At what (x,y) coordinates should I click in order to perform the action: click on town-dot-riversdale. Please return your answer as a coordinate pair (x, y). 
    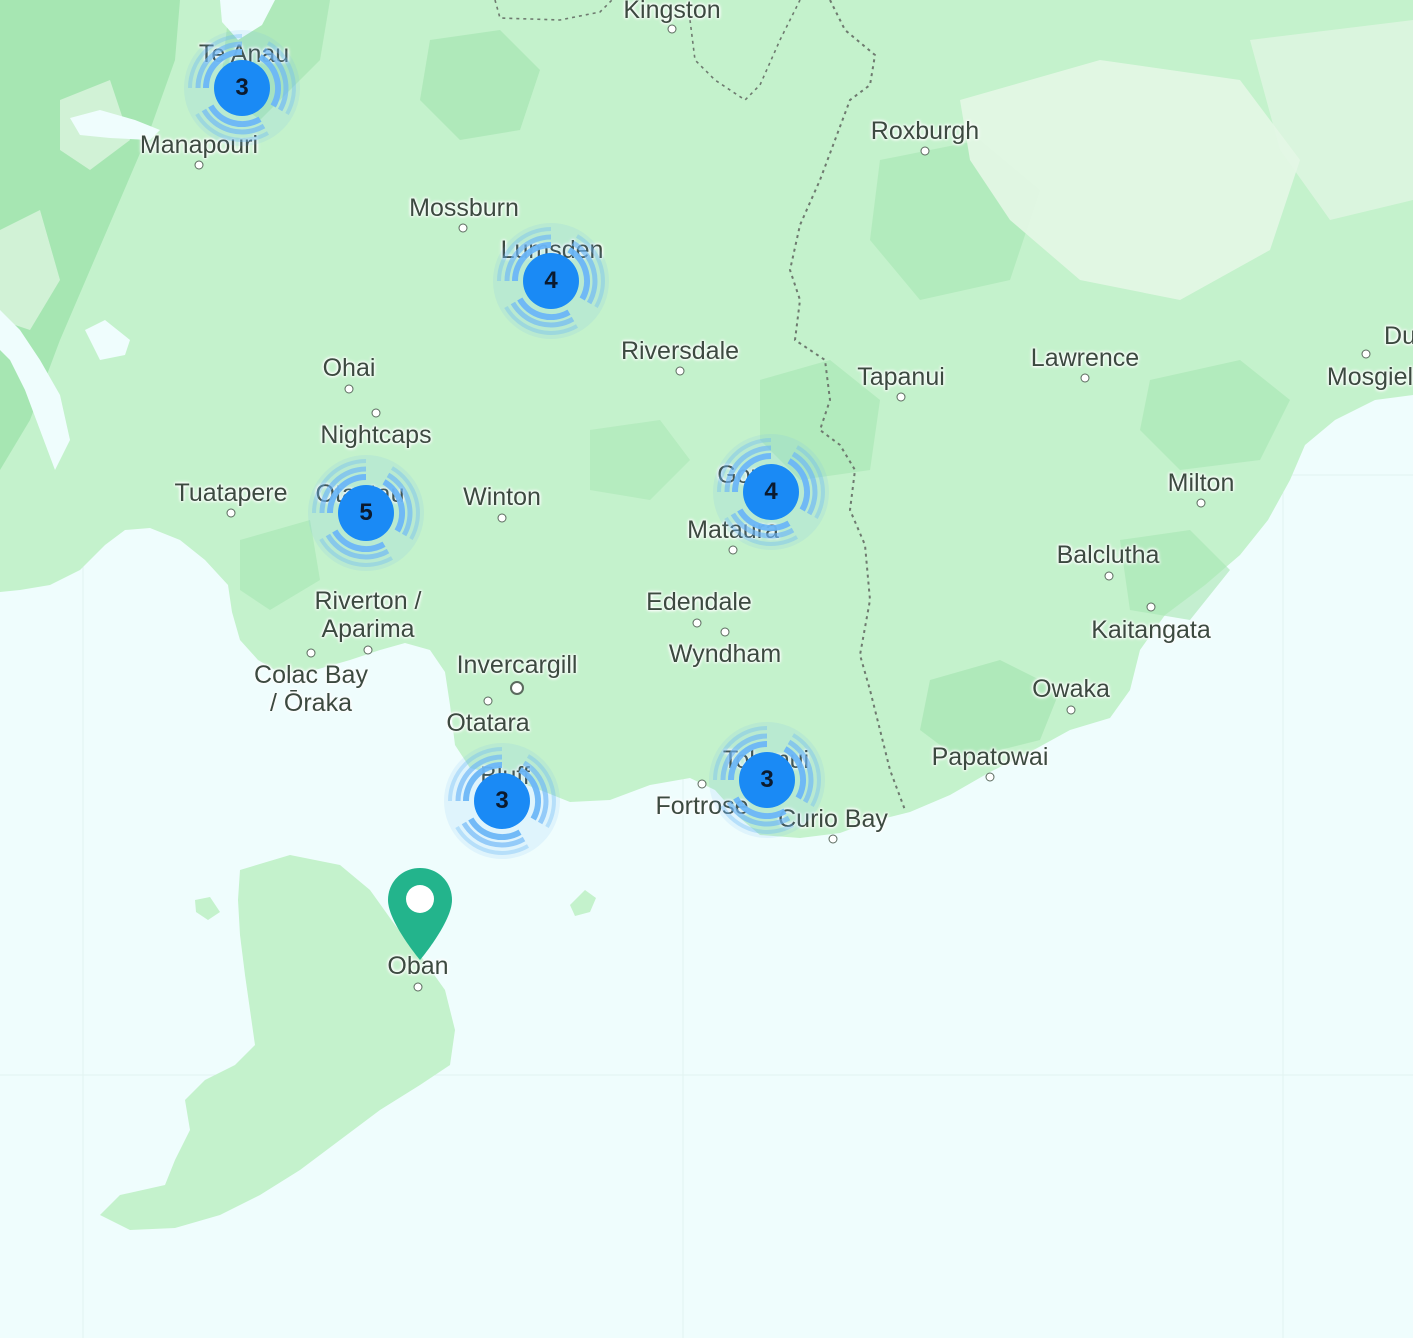
    Looking at the image, I should click on (680, 371).